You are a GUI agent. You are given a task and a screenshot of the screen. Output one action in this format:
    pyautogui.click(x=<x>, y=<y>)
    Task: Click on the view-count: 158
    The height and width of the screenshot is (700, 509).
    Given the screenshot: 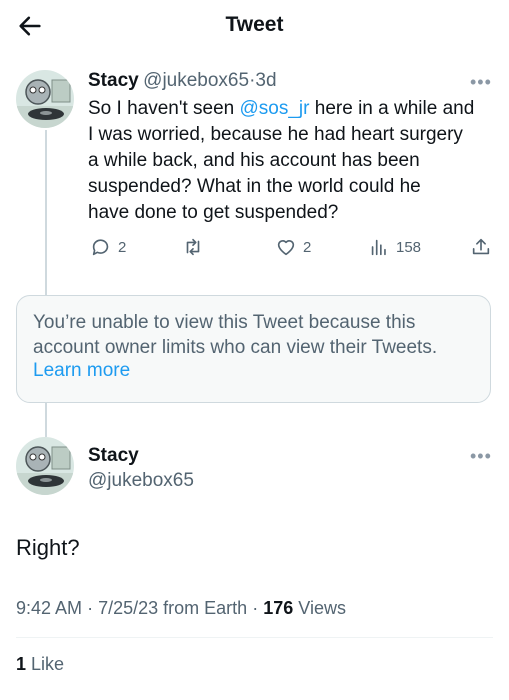 What is the action you would take?
    pyautogui.click(x=409, y=247)
    